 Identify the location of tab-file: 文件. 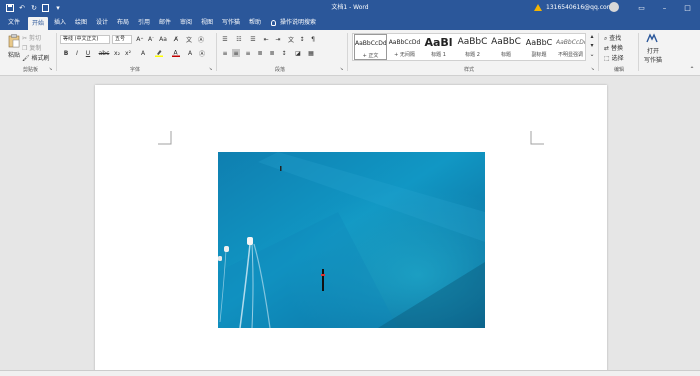
(14, 22).